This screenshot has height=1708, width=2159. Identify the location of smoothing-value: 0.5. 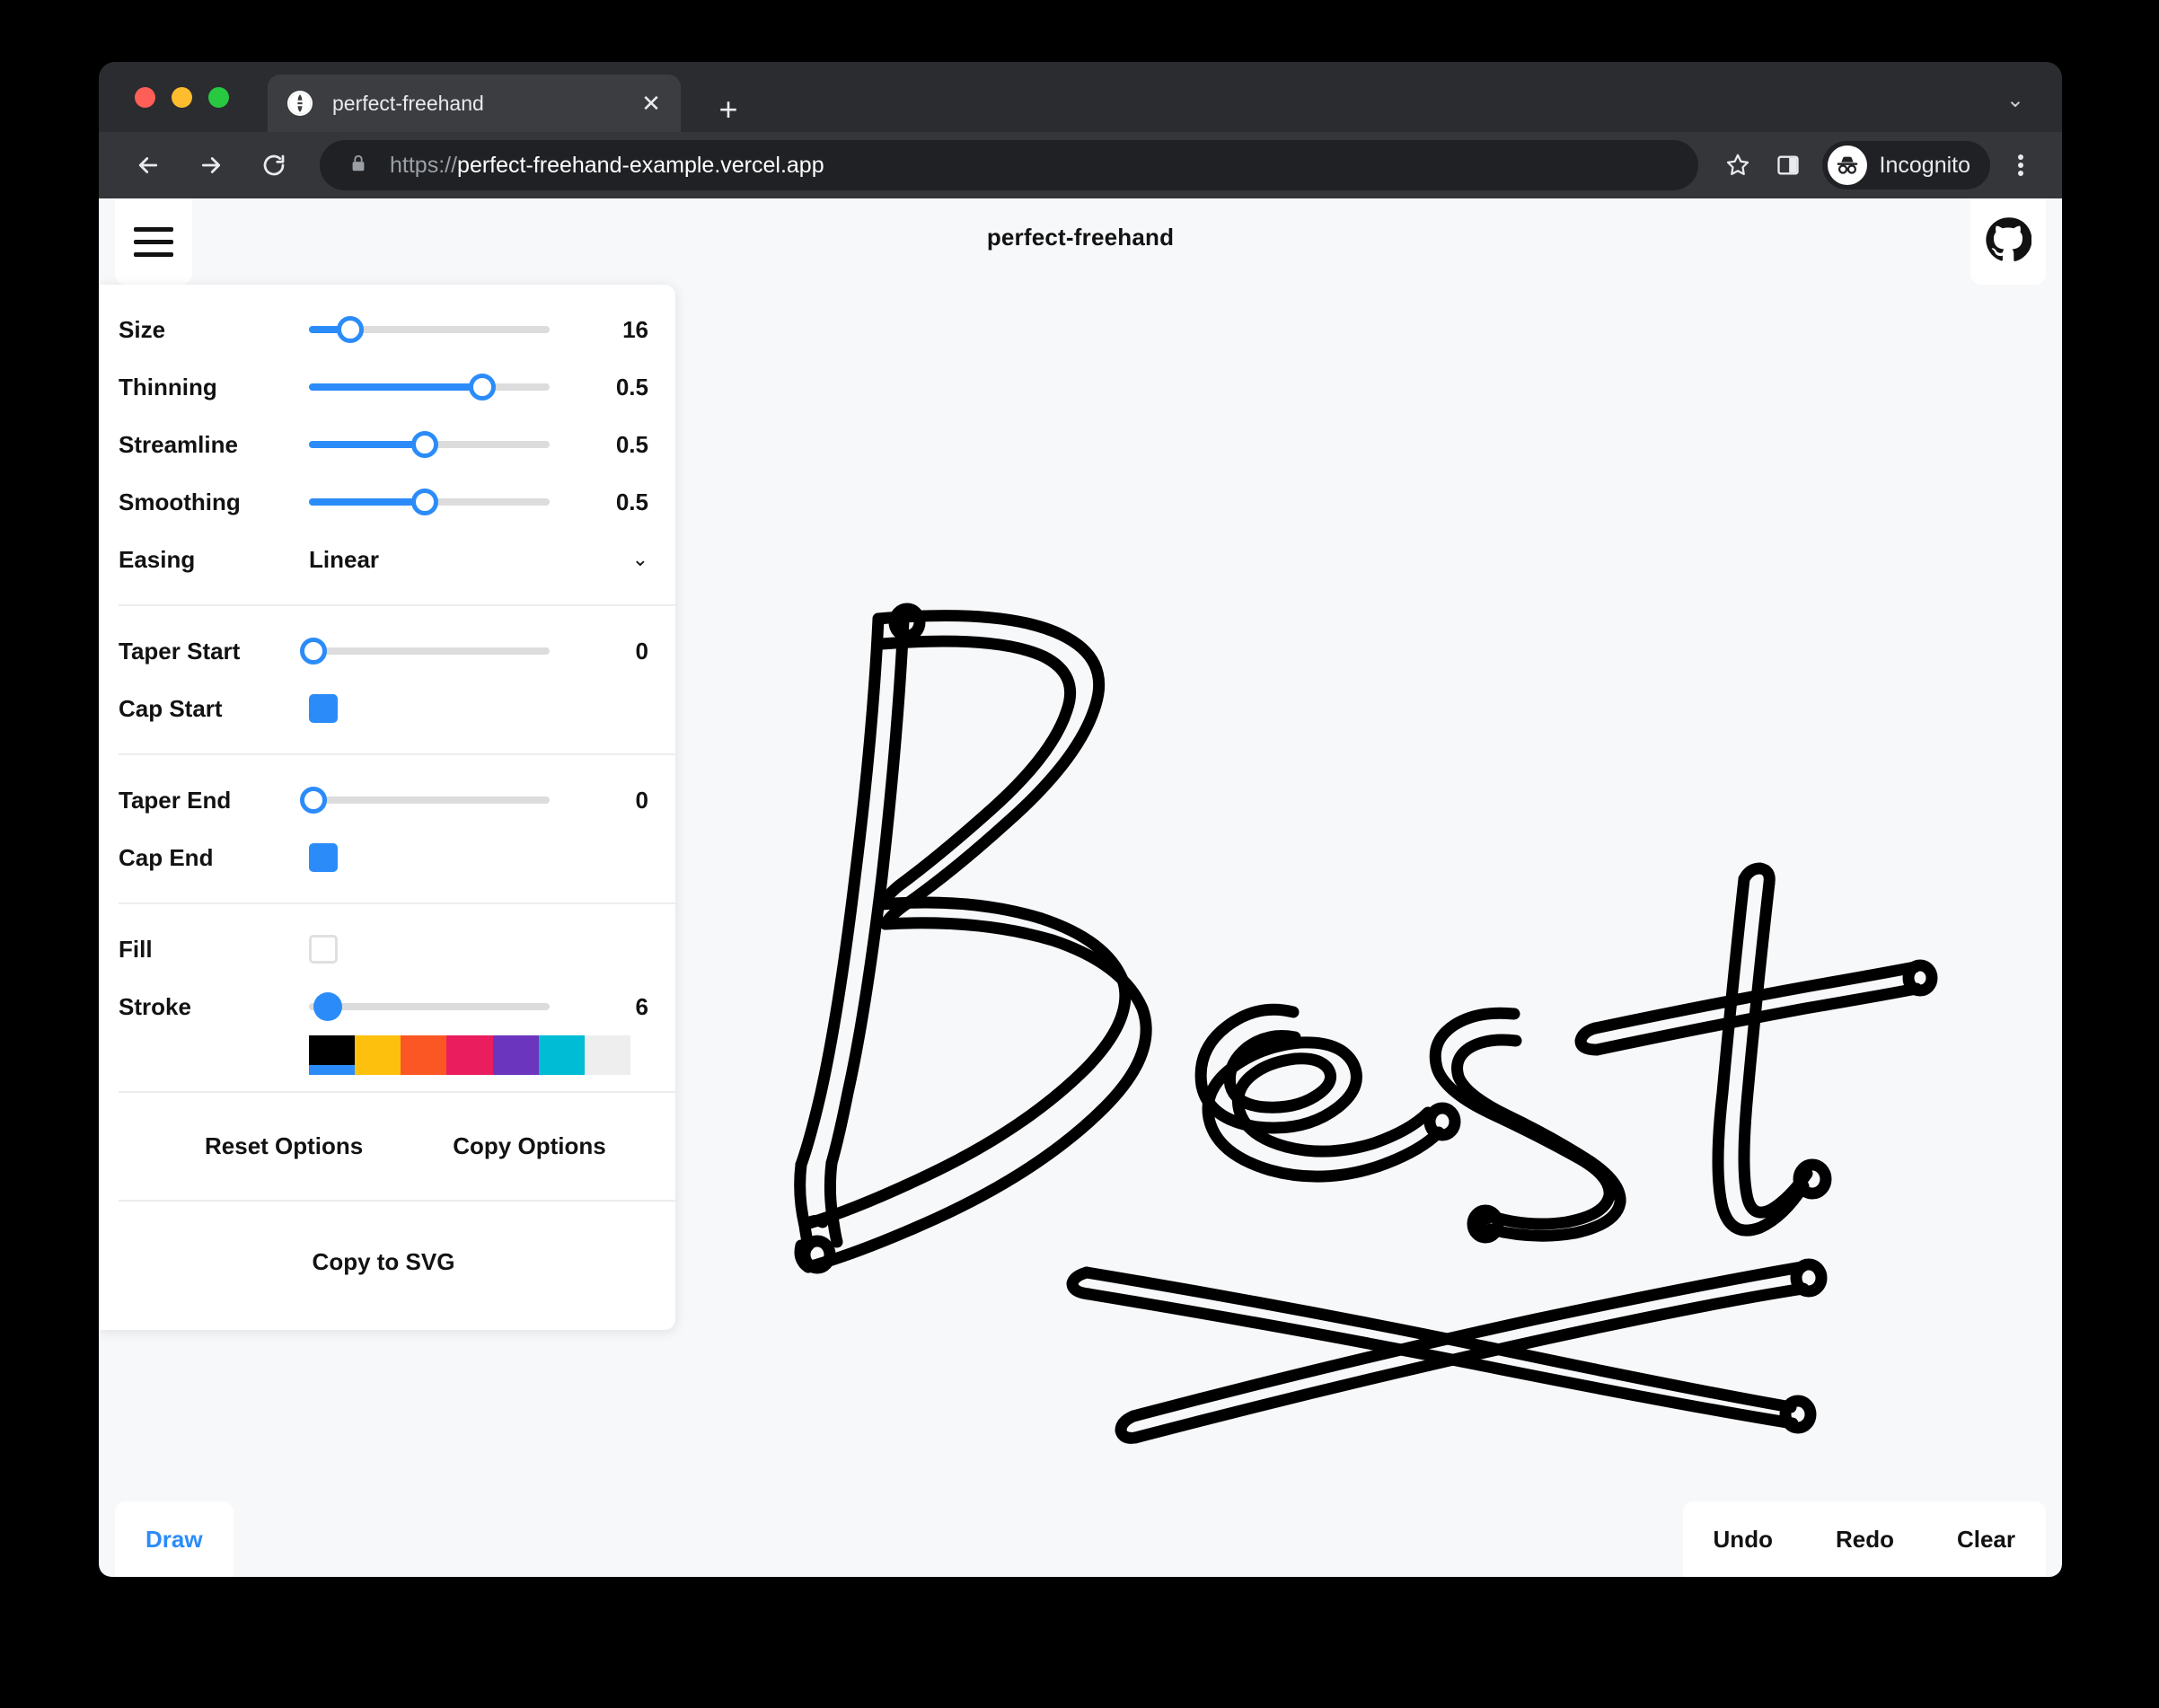
(631, 501).